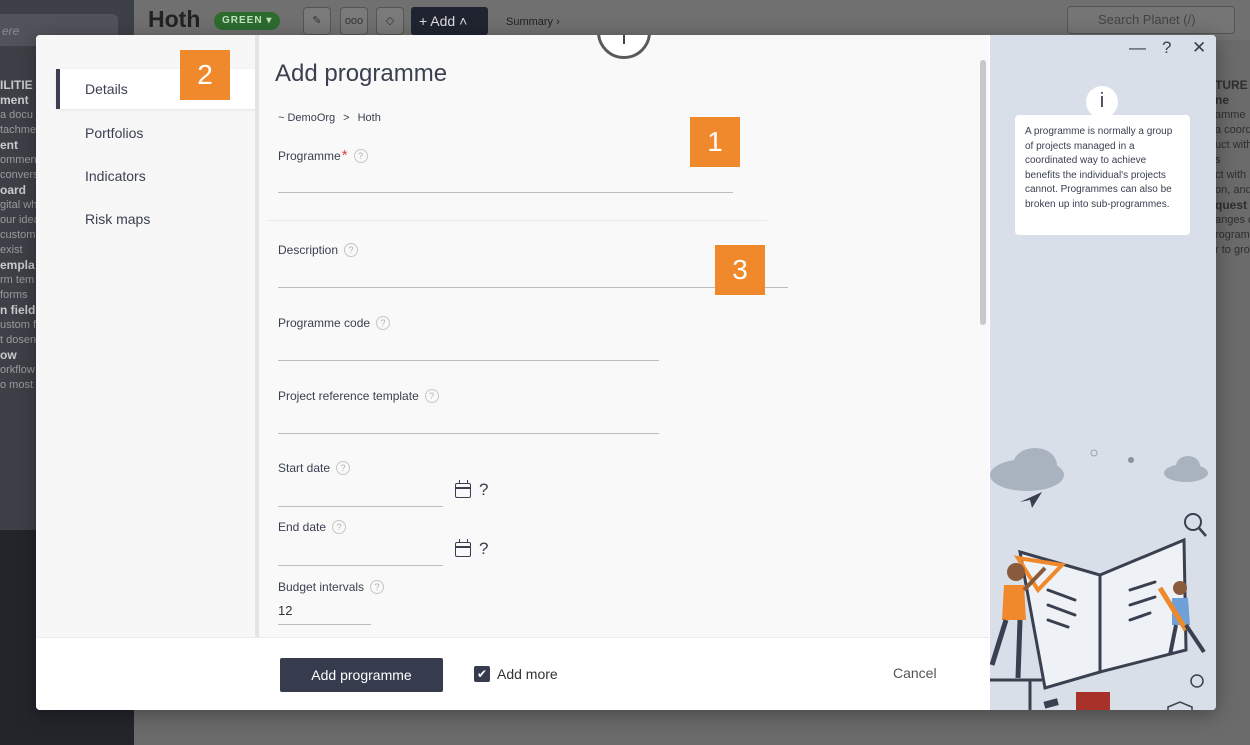 The image size is (1250, 745). Describe the element at coordinates (18, 325) in the screenshot. I see `background-list-line: ustom fi` at that location.